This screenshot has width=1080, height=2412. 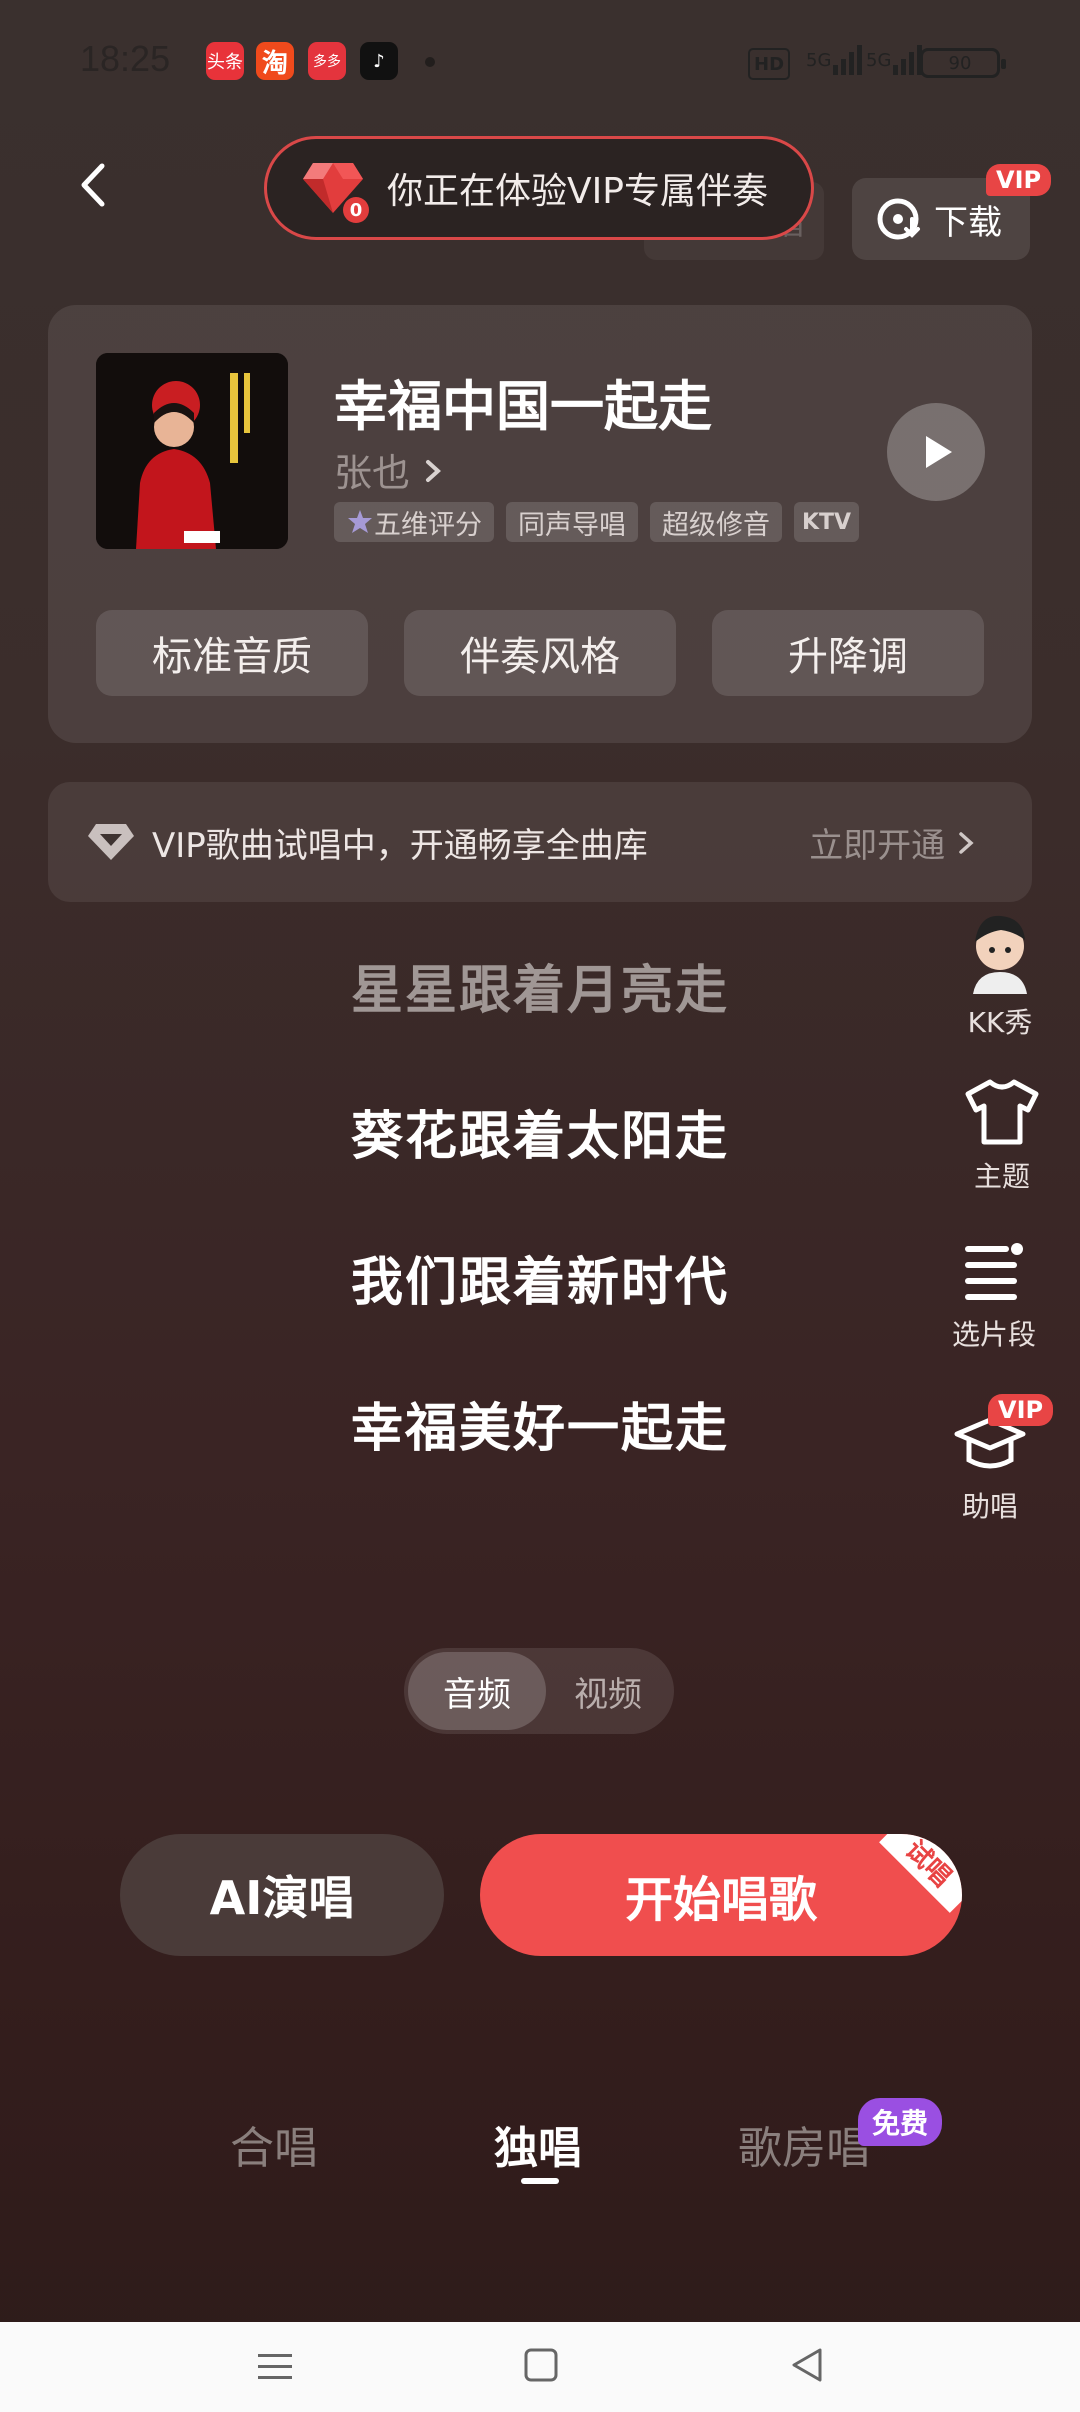 I want to click on battery-icon: 90, so click(x=963, y=63).